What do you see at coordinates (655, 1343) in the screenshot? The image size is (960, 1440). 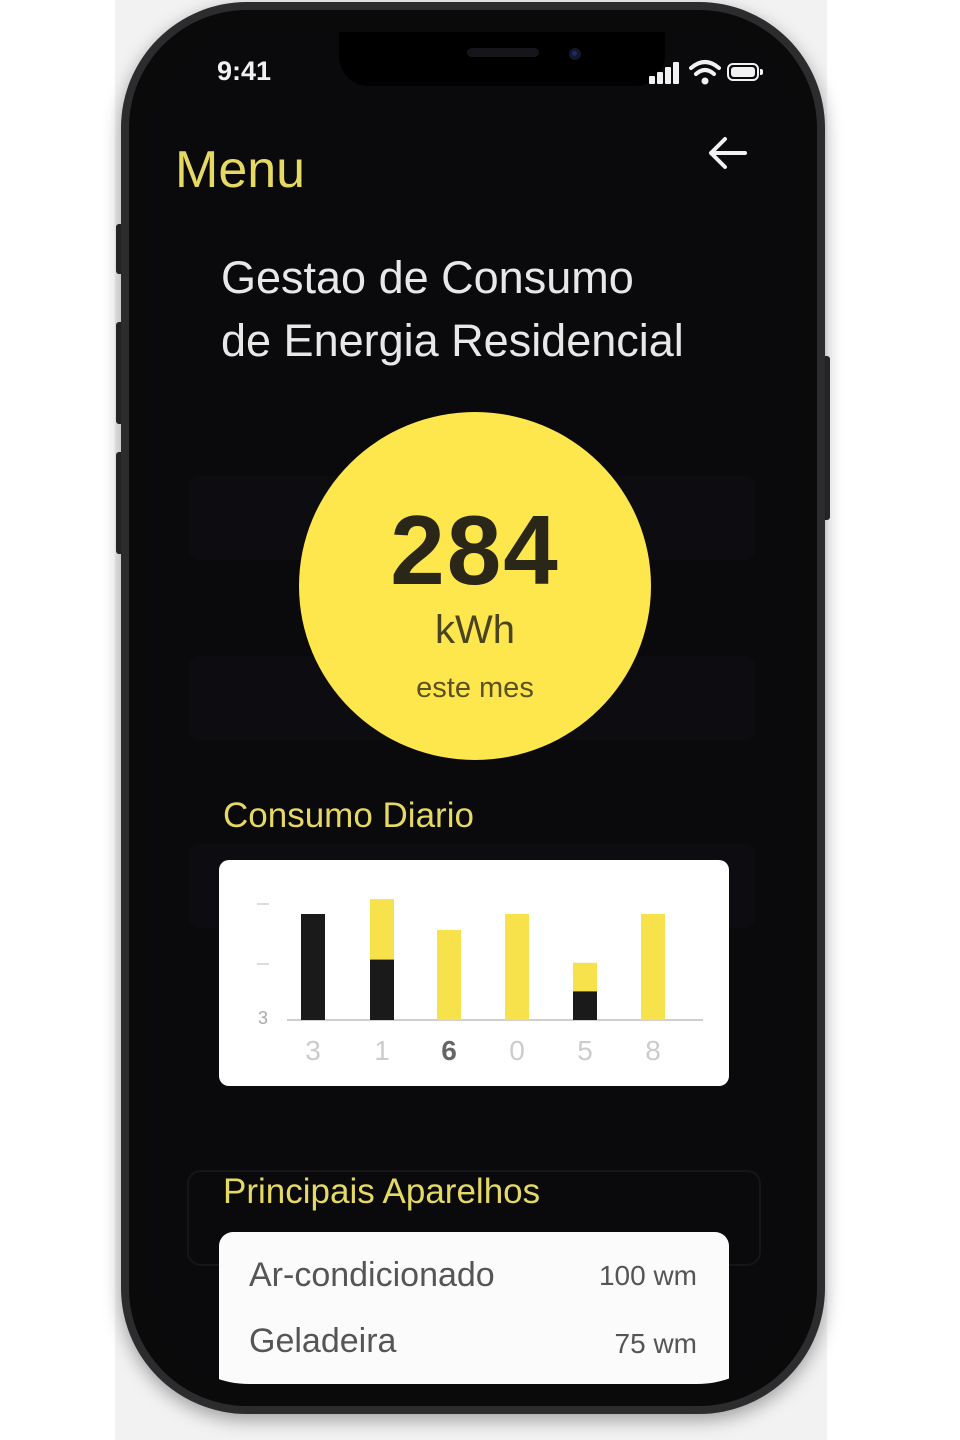 I see `appliance-value: 75 wm` at bounding box center [655, 1343].